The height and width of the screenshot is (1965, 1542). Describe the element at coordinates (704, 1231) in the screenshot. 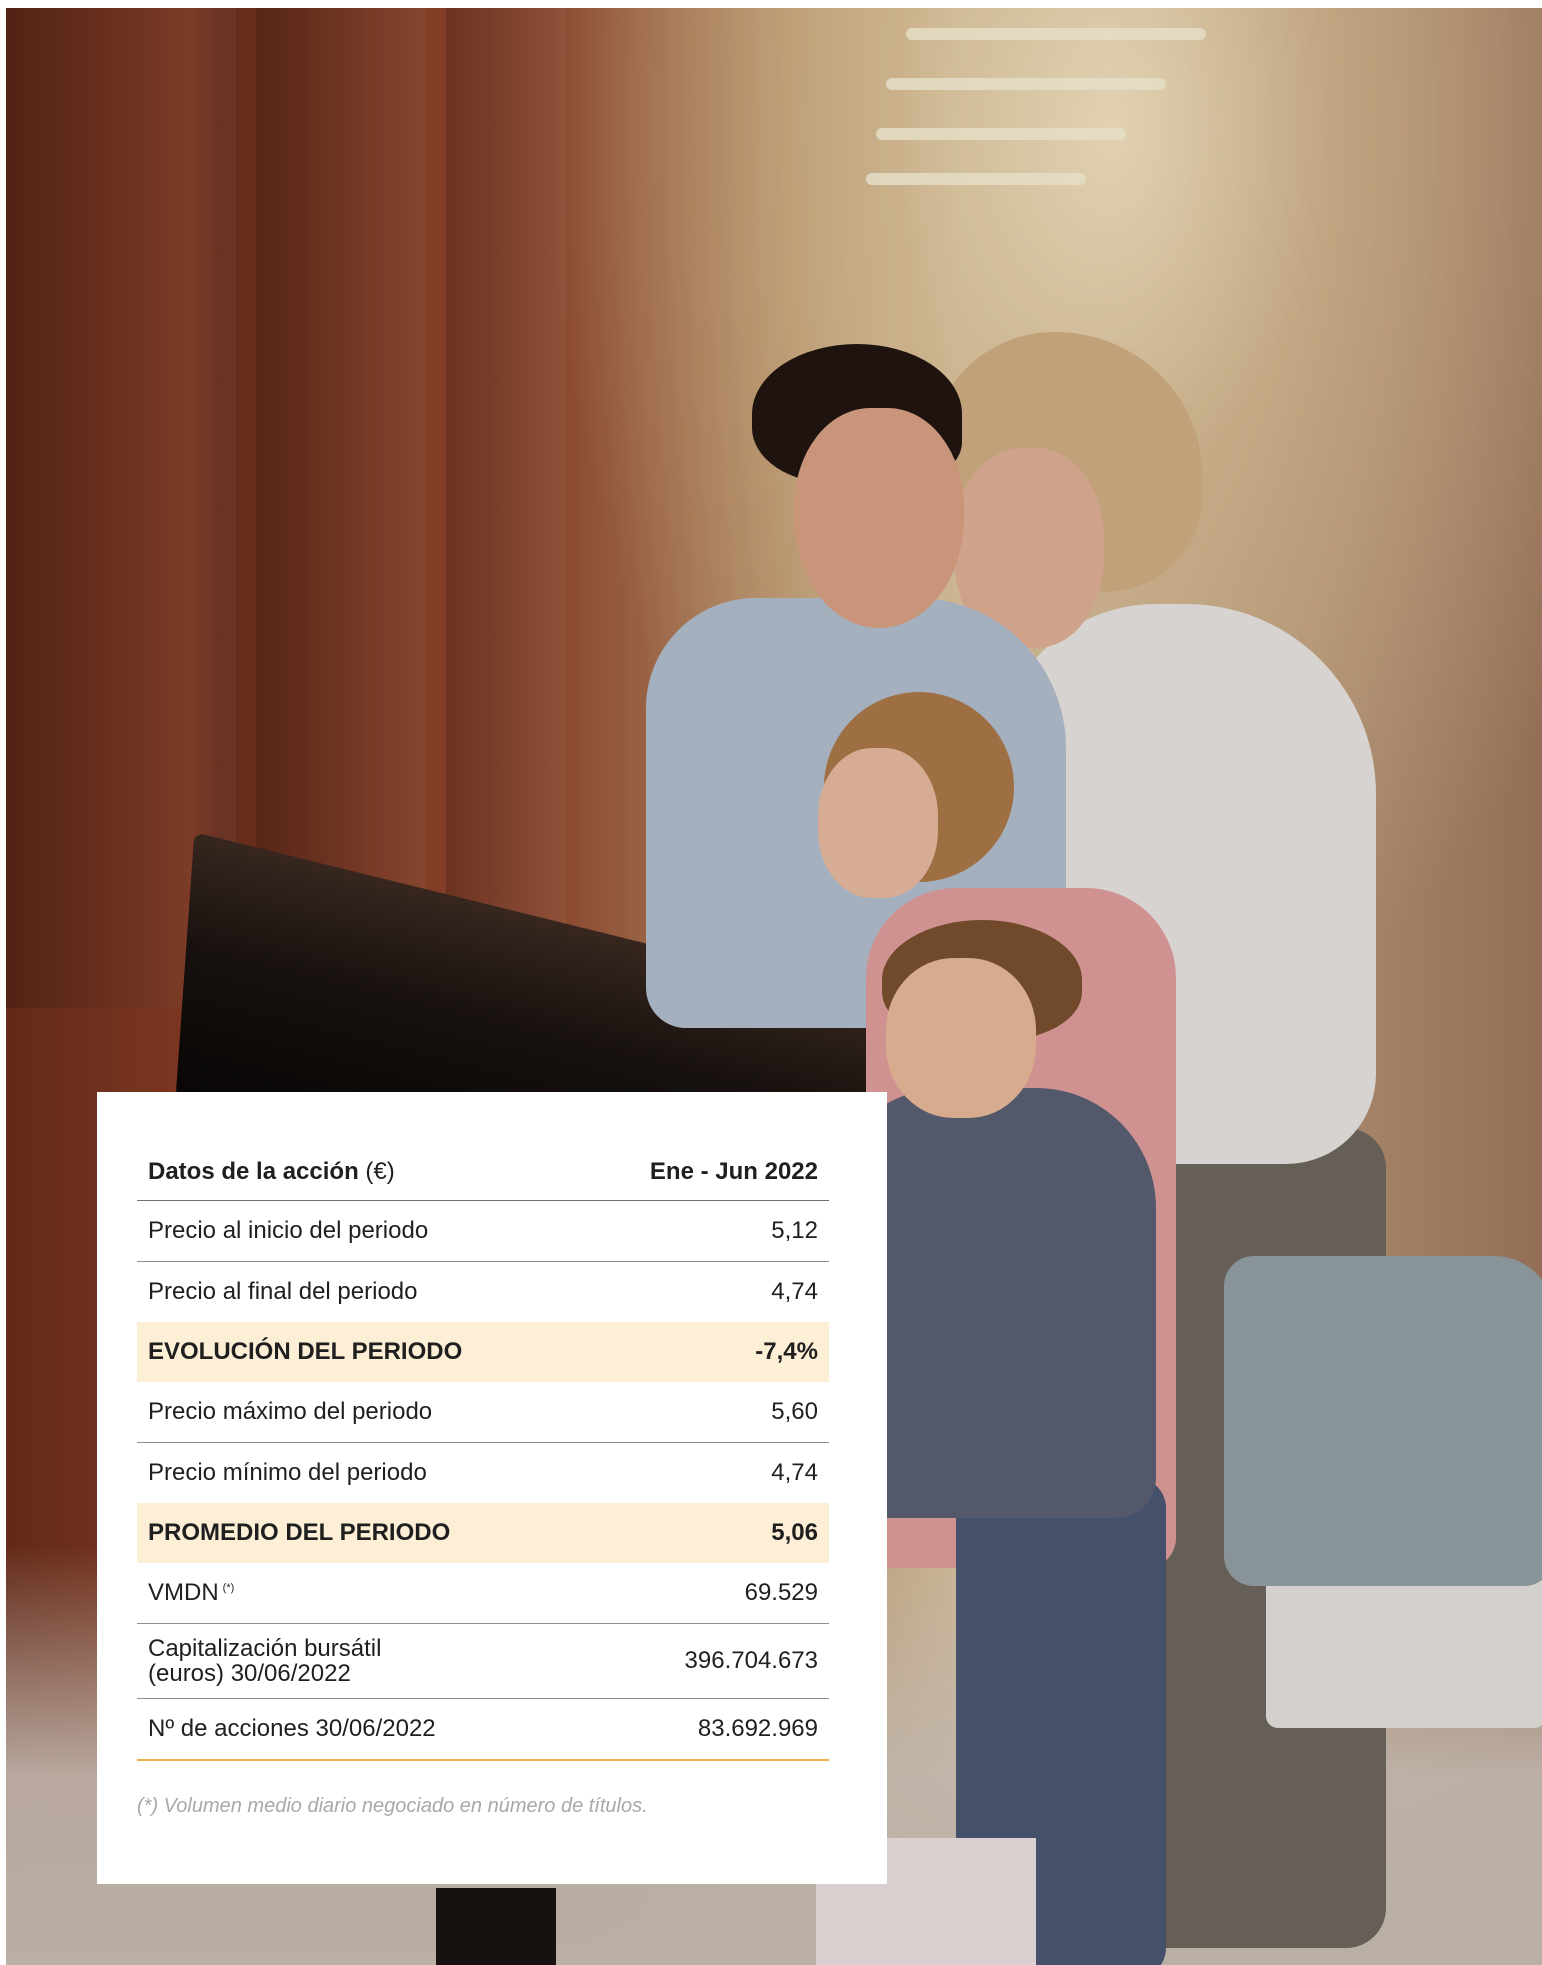

I see `row-value: 5,12` at that location.